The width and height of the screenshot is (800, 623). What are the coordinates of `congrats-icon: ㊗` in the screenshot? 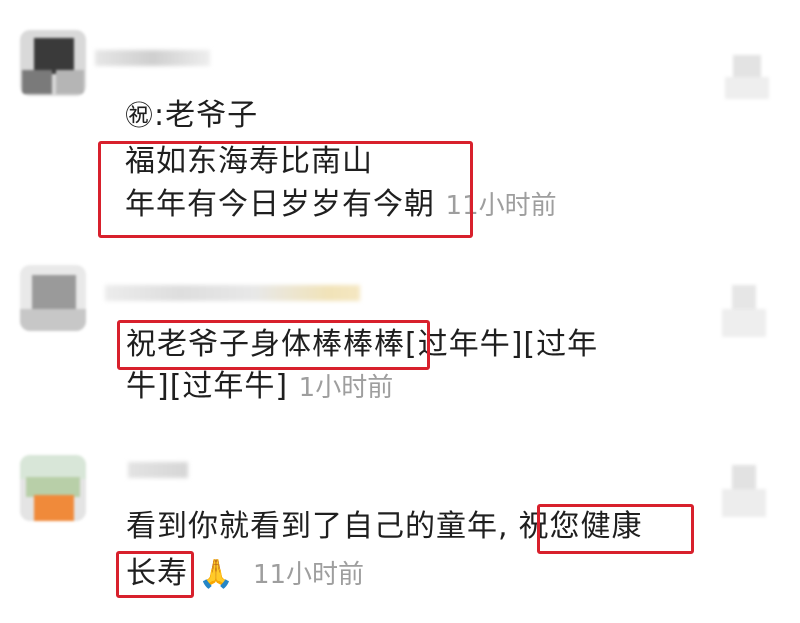 It's located at (140, 115).